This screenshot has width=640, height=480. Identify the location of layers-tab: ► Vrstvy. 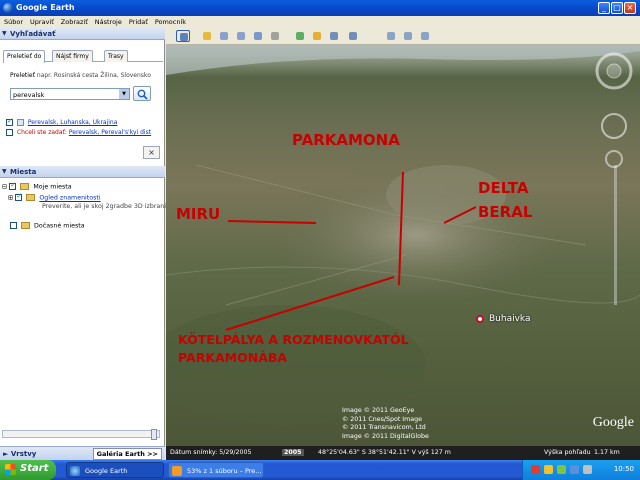
(19, 454).